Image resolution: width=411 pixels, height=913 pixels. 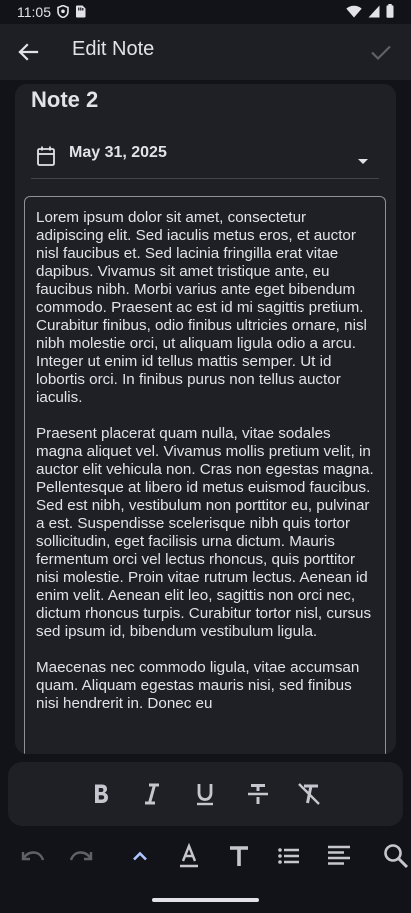 What do you see at coordinates (374, 14) in the screenshot?
I see `signal-icon` at bounding box center [374, 14].